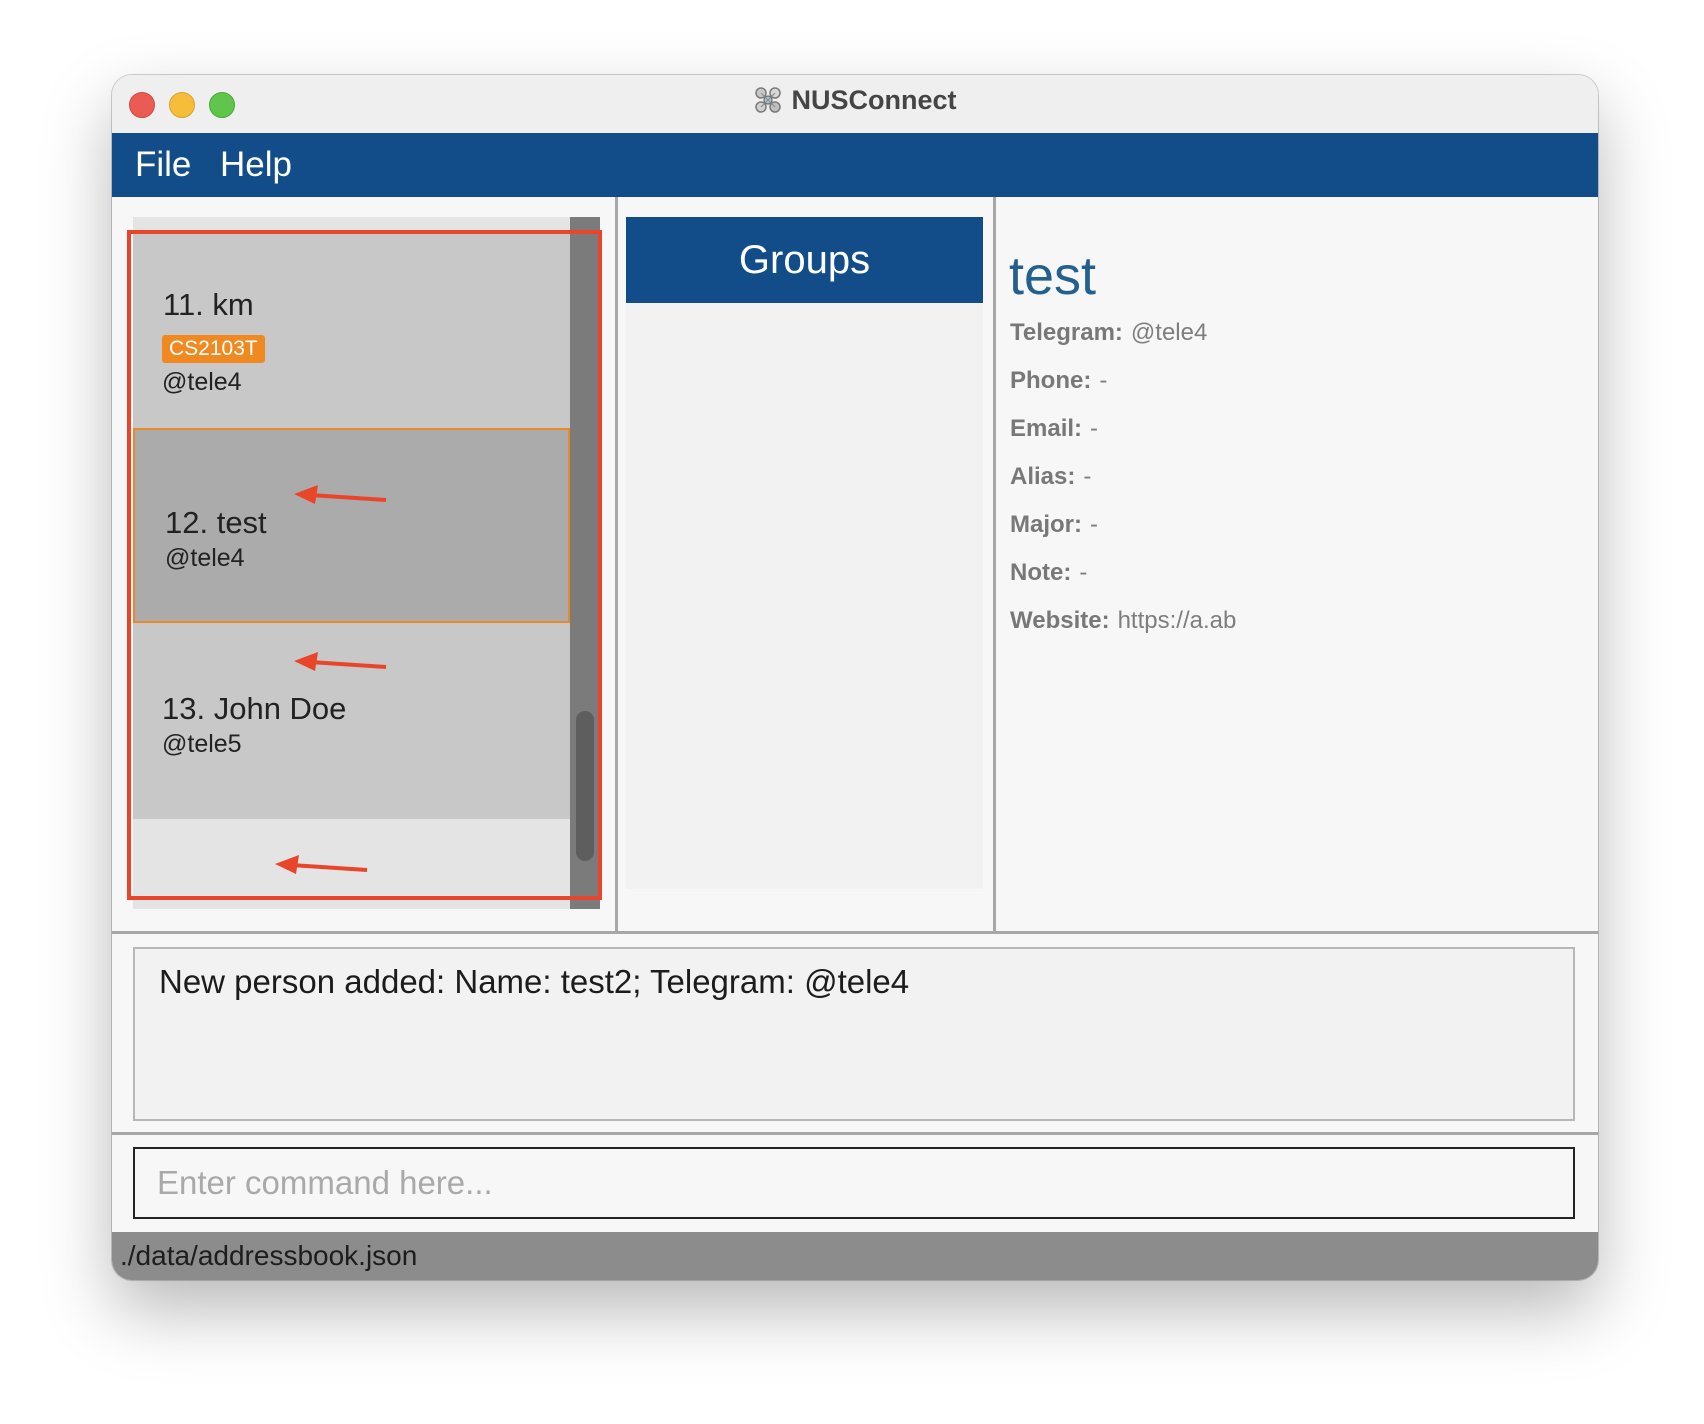 The image size is (1704, 1424). I want to click on detail-value: @tele4, so click(1169, 332).